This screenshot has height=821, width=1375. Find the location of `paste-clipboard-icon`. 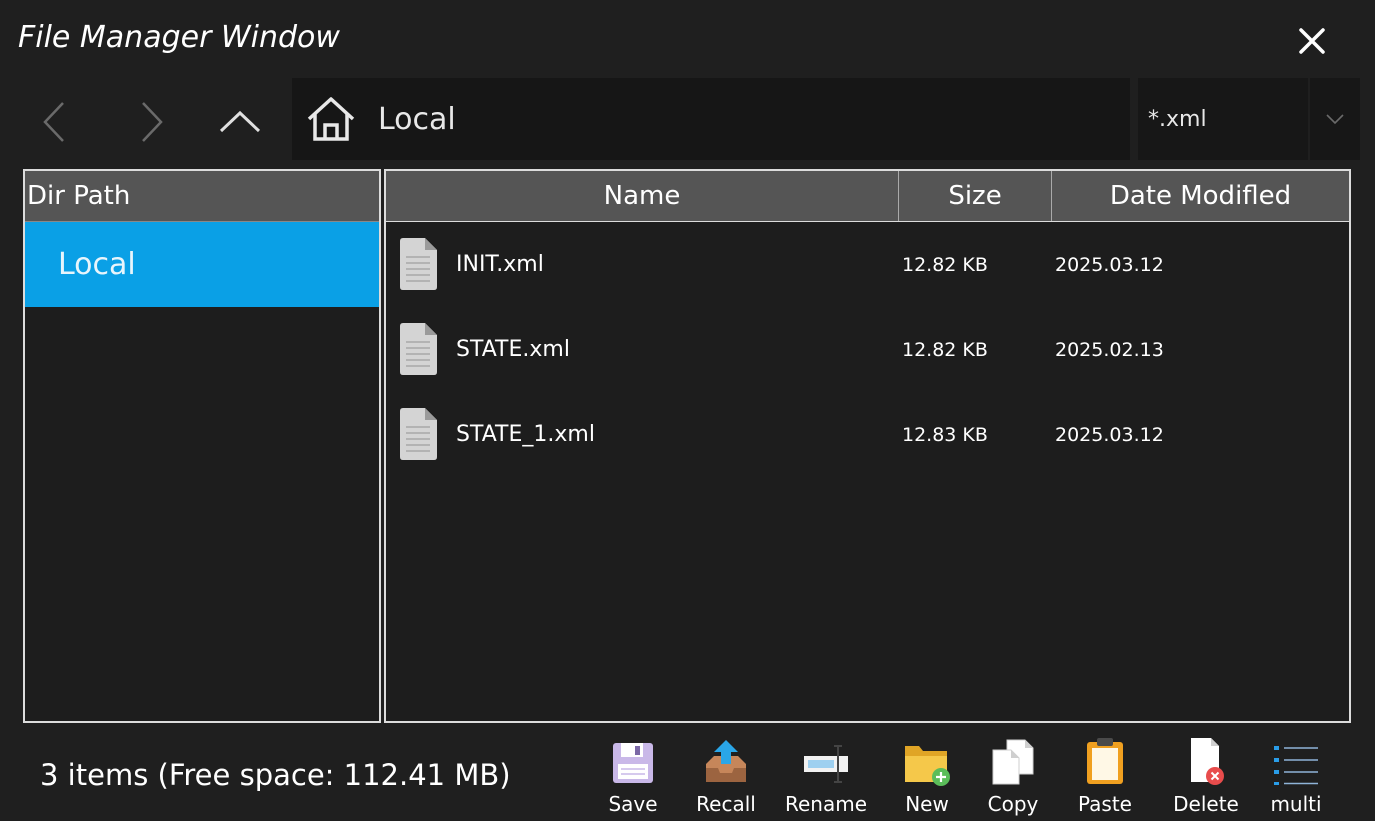

paste-clipboard-icon is located at coordinates (1105, 761).